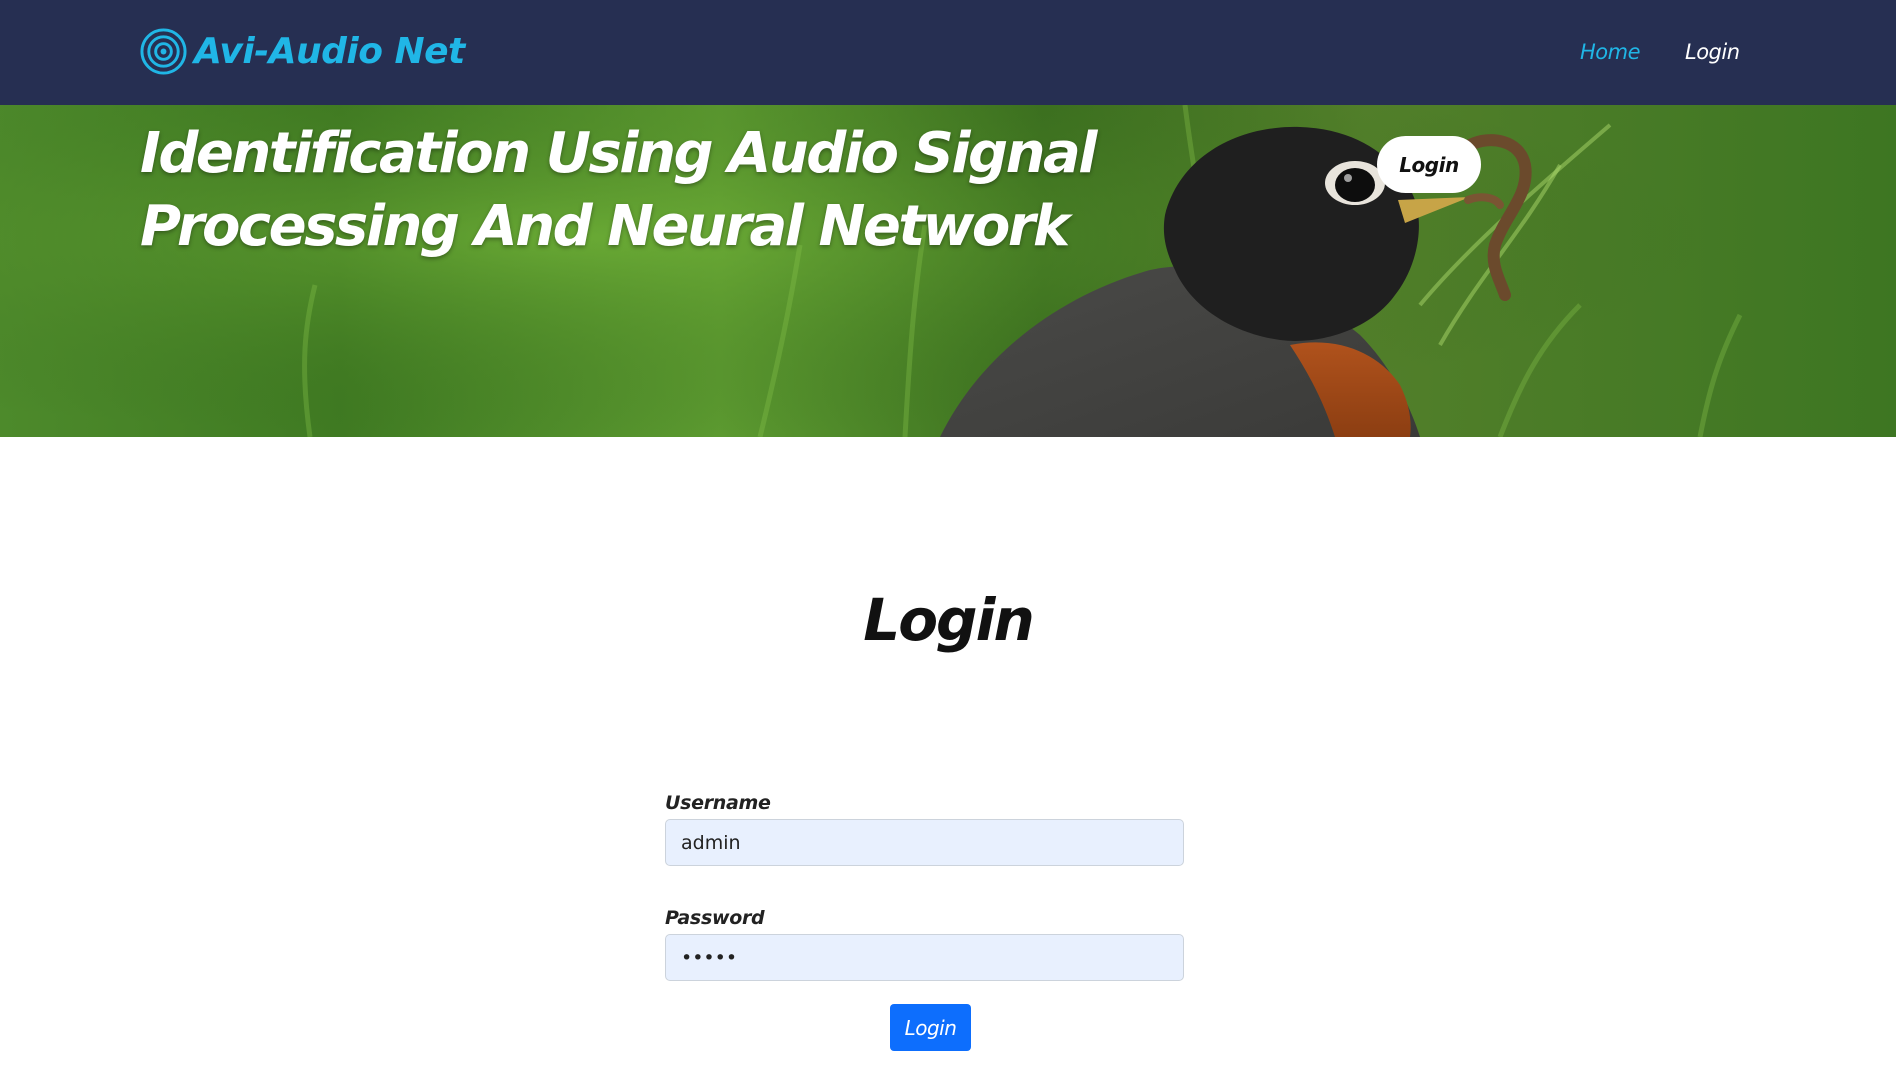 This screenshot has height=1067, width=1896. Describe the element at coordinates (715, 918) in the screenshot. I see `password-label: Password` at that location.